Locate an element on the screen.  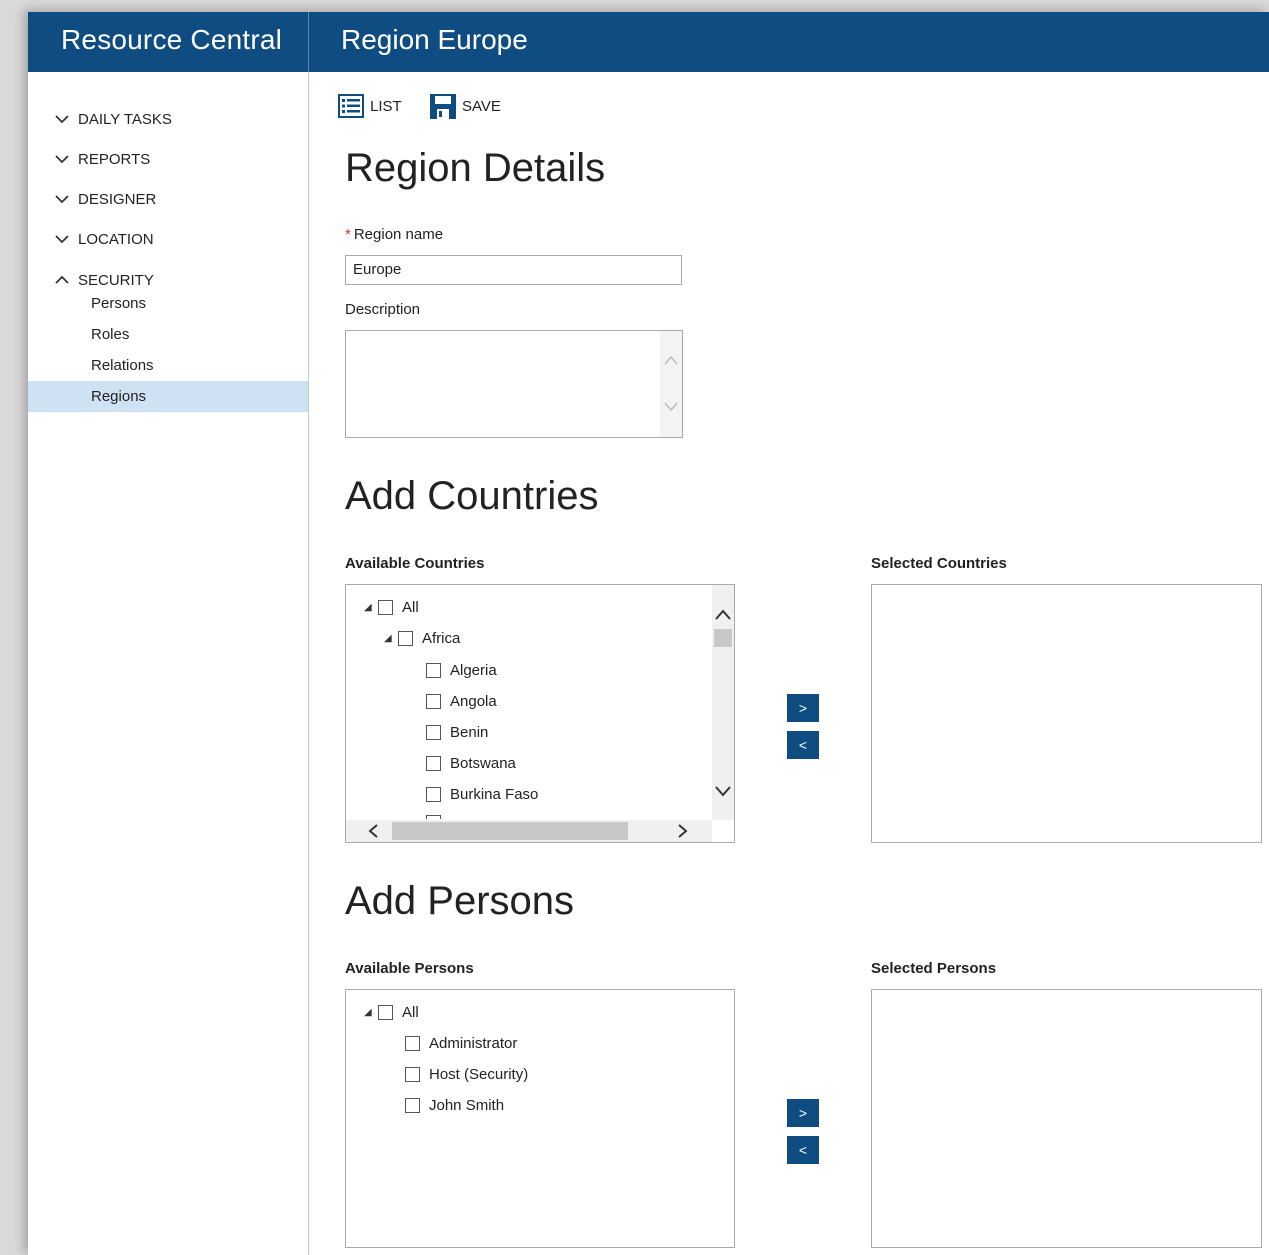
add-countries-heading: Add Countries is located at coordinates (472, 496).